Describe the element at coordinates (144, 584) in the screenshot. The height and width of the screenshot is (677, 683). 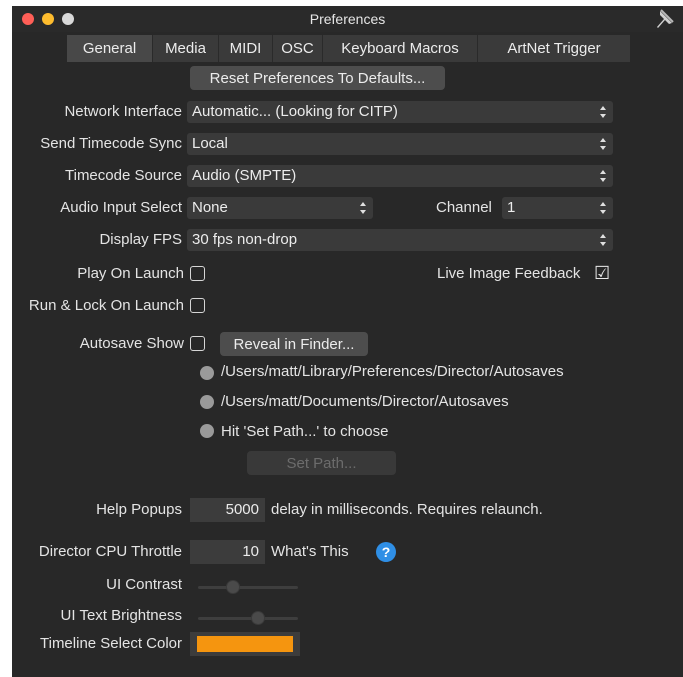
I see `ui-contrast-label: UI Contrast` at that location.